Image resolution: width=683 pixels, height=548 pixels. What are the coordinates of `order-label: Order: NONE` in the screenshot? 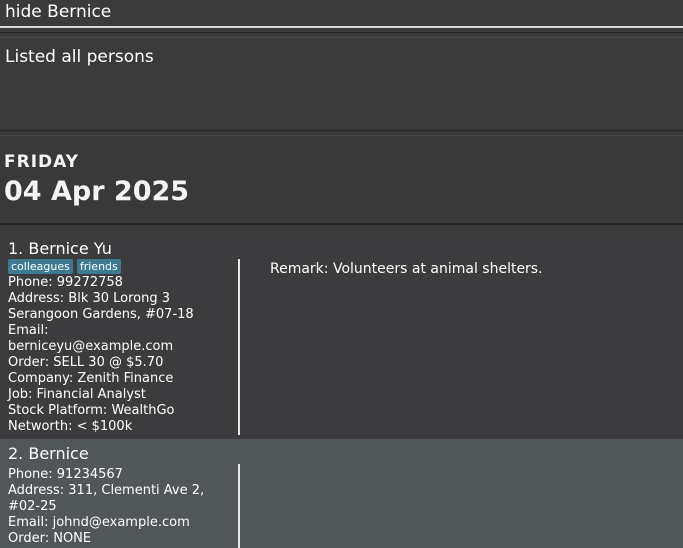 It's located at (50, 538).